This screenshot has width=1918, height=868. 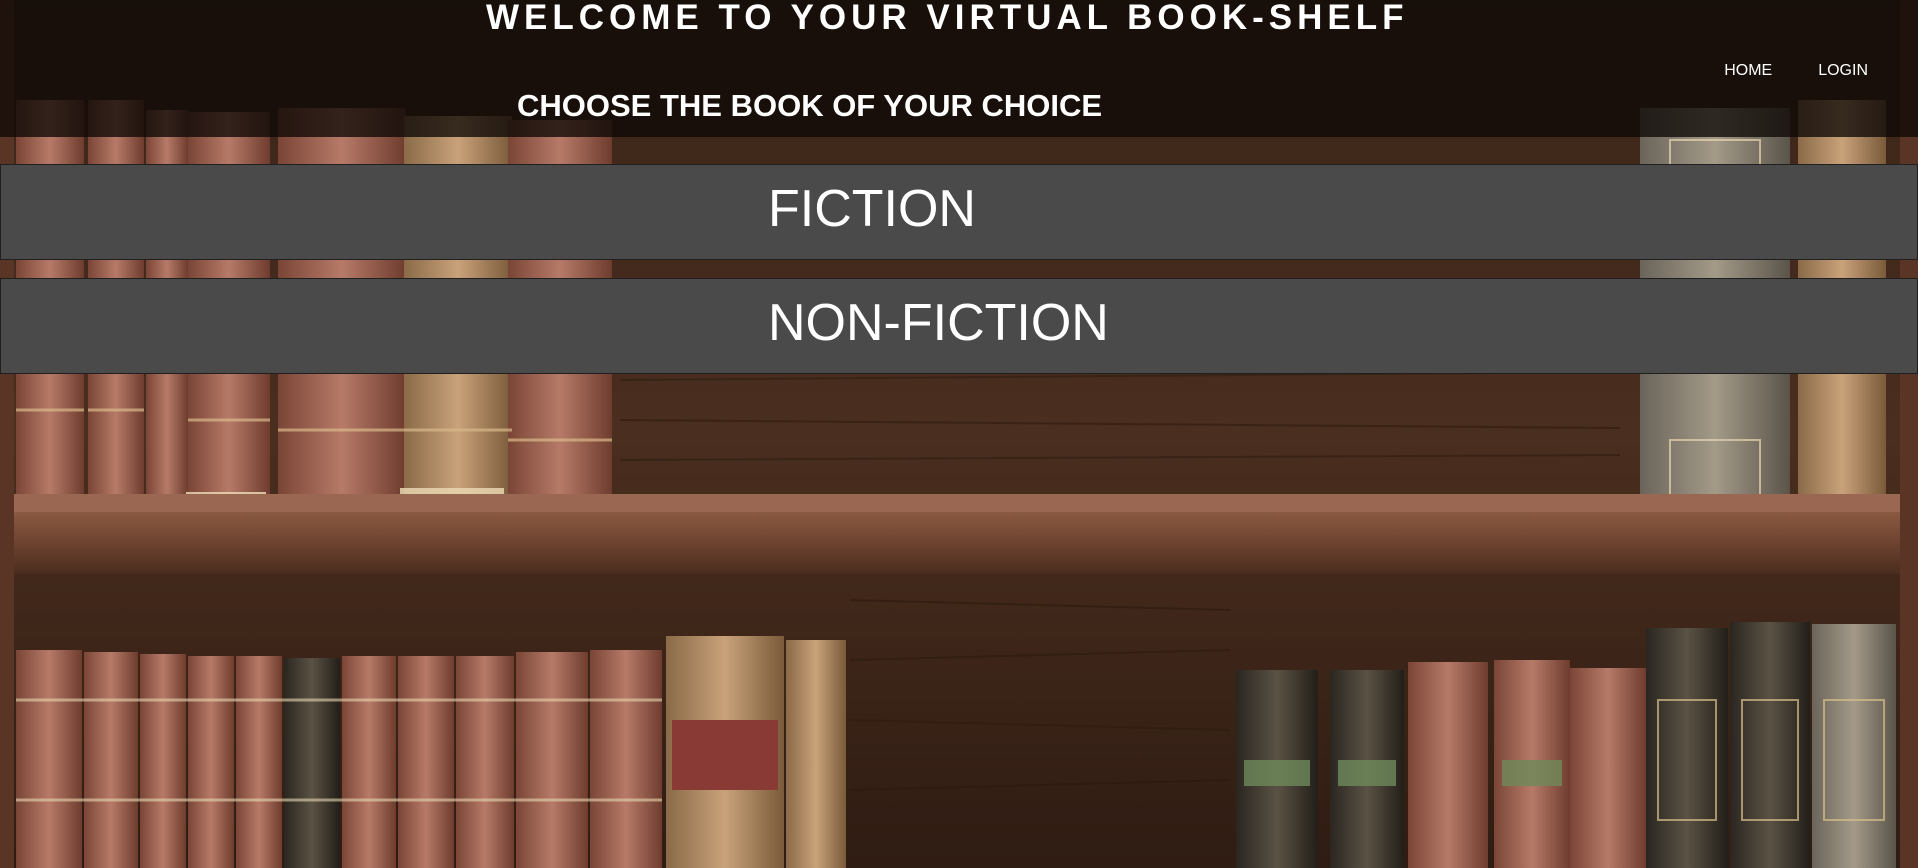 I want to click on category-fiction-label: FICTION, so click(x=872, y=209).